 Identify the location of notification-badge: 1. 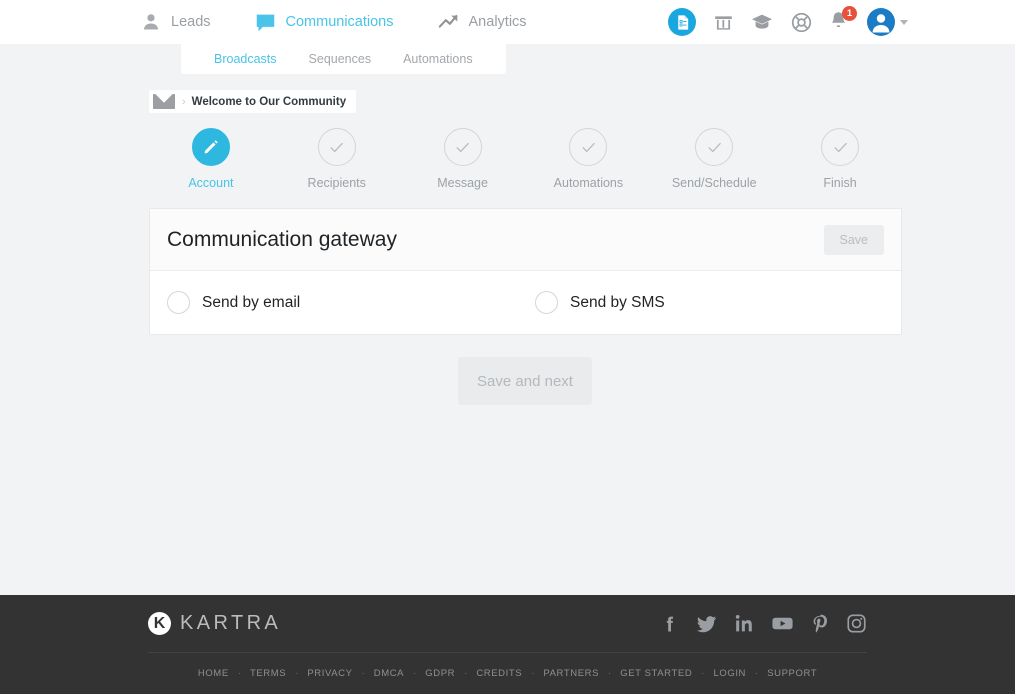
(849, 13).